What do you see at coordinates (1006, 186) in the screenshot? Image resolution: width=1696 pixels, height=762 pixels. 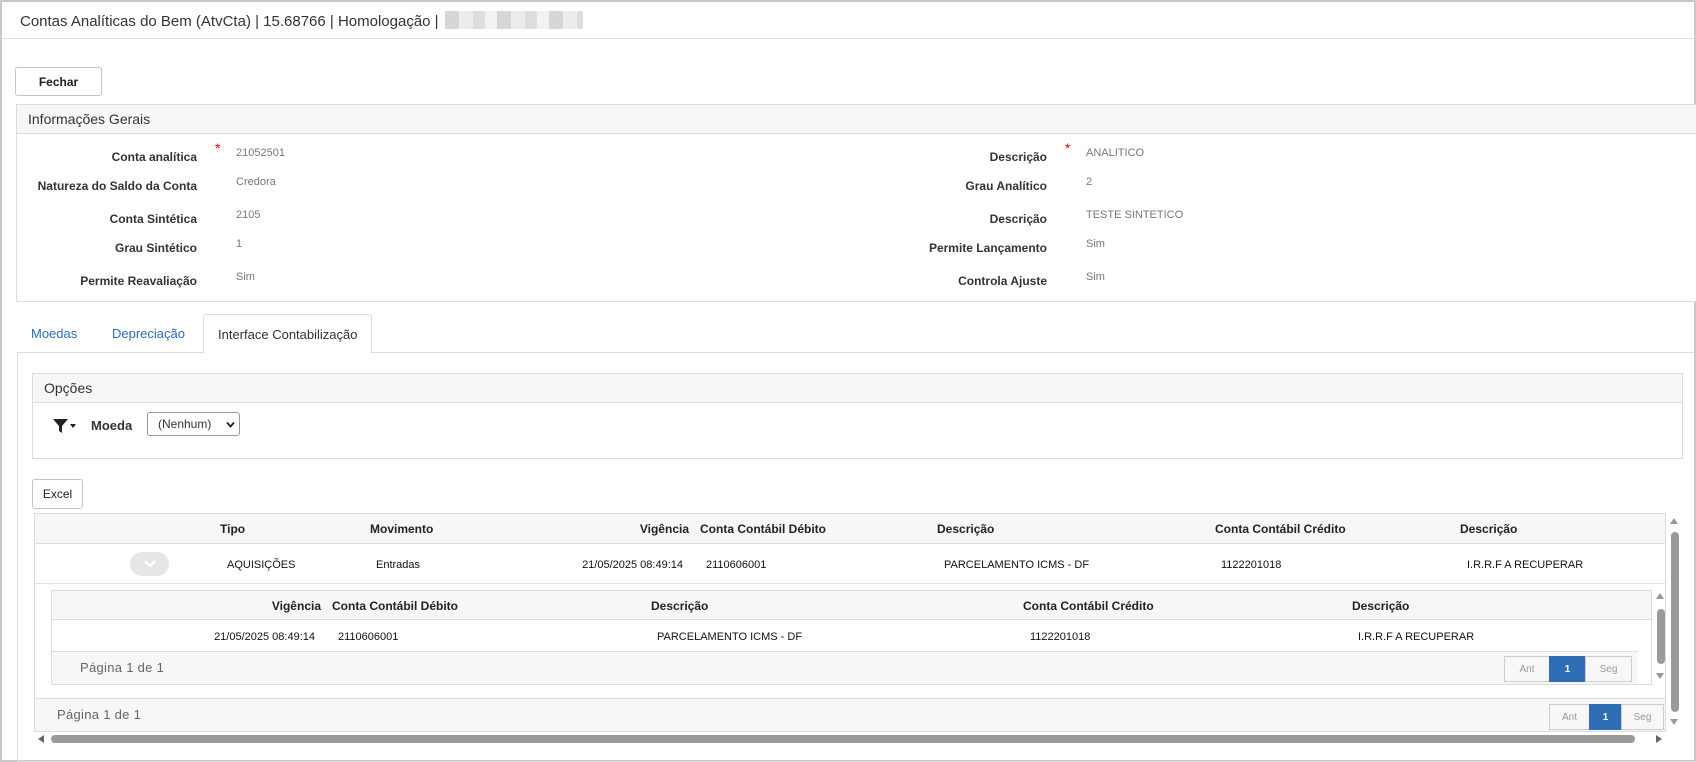 I see `label-grau-analitico: Grau Analítico` at bounding box center [1006, 186].